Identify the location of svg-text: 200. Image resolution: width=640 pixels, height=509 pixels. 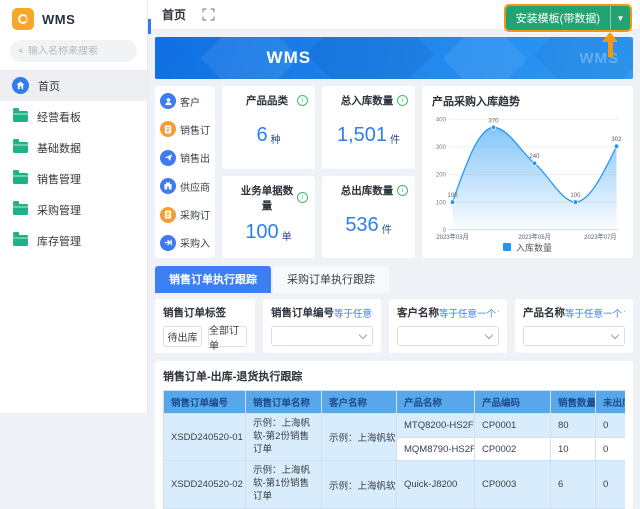
(441, 175).